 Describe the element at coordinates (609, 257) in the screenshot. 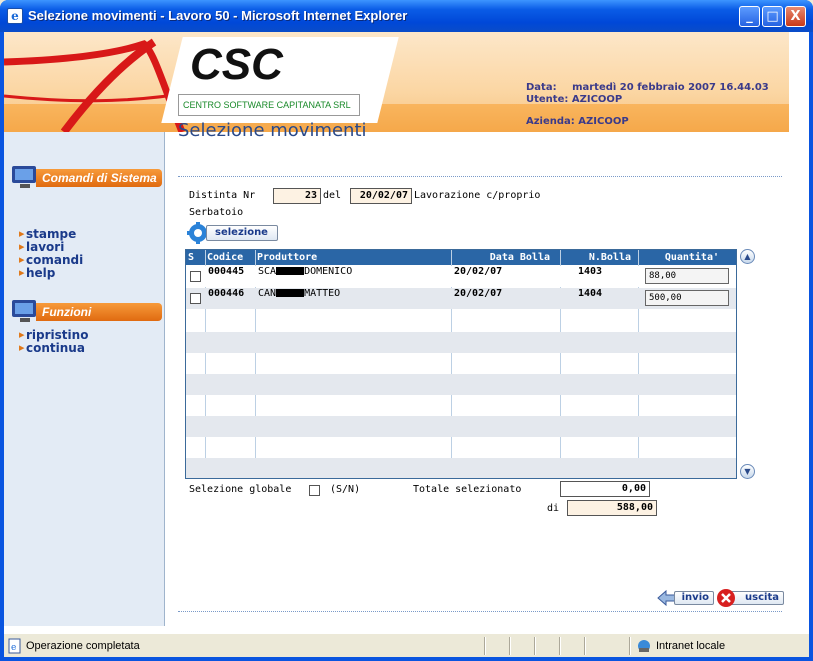

I see `column-header-n-bolla: N.Bolla` at that location.